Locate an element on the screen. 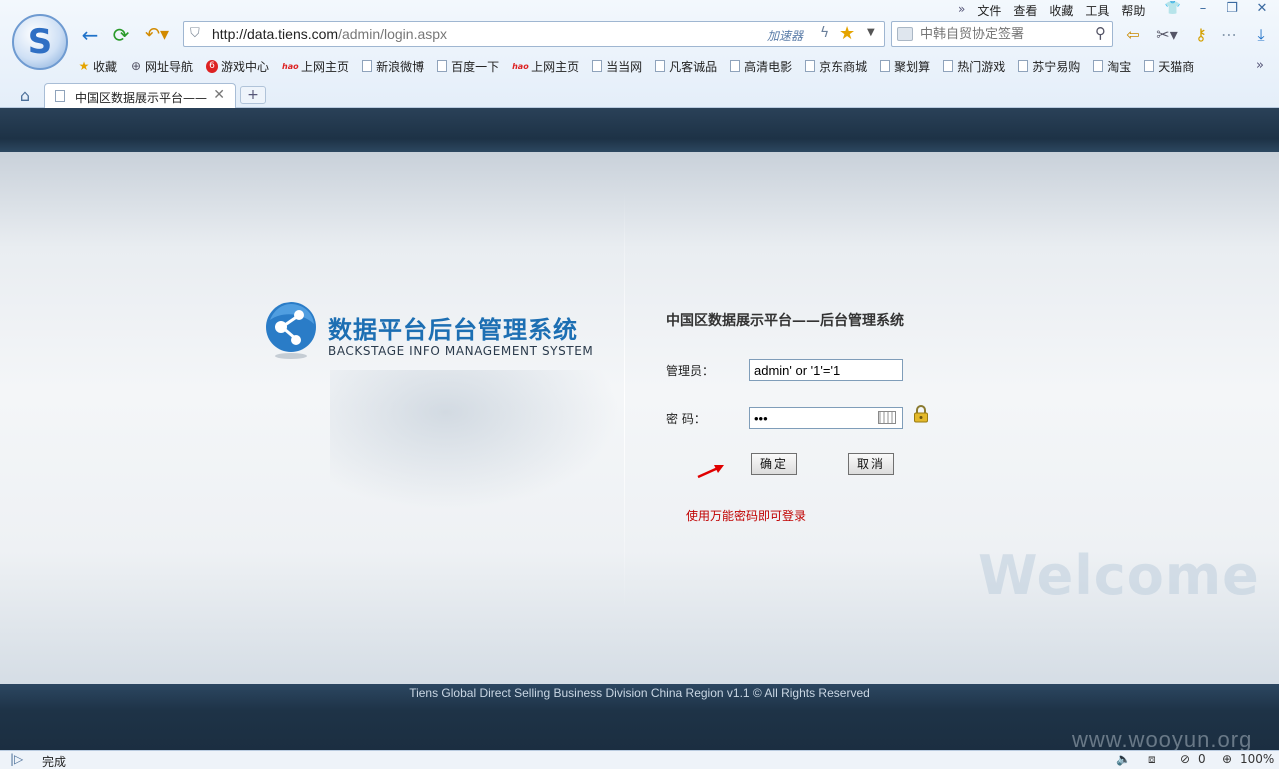  menu-bar: » 文件 查看 收藏 工具 帮助 is located at coordinates (1057, 10).